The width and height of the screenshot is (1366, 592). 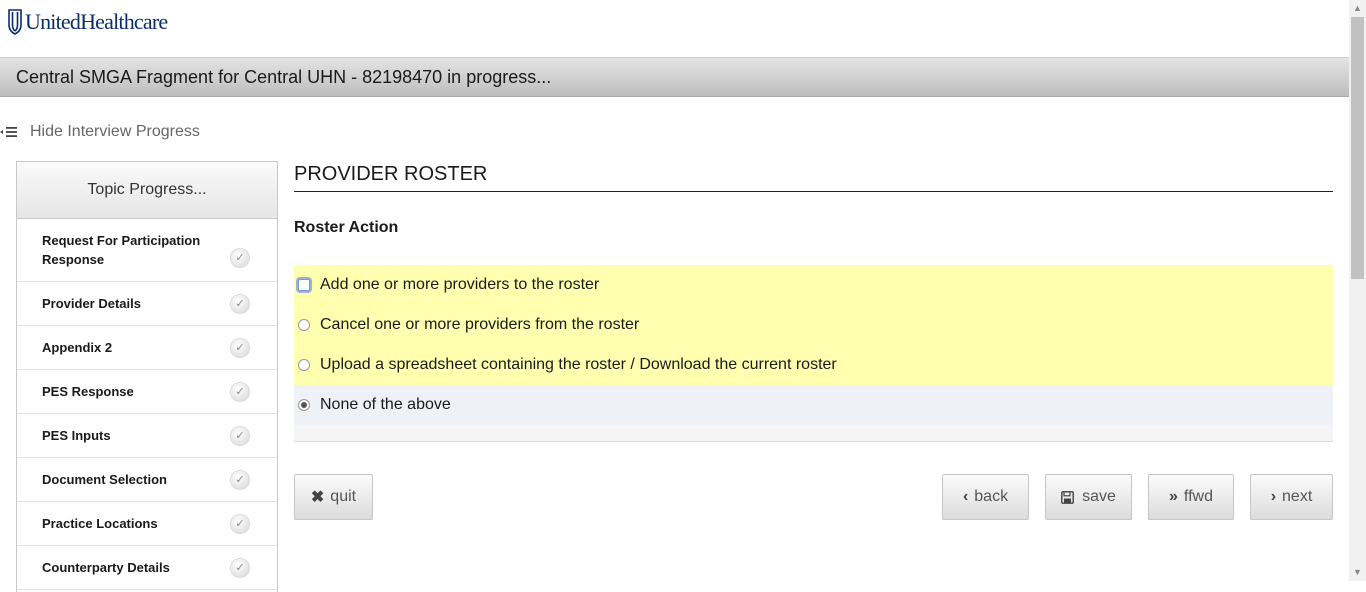 I want to click on ffwd-button: » ffwd, so click(x=1191, y=497).